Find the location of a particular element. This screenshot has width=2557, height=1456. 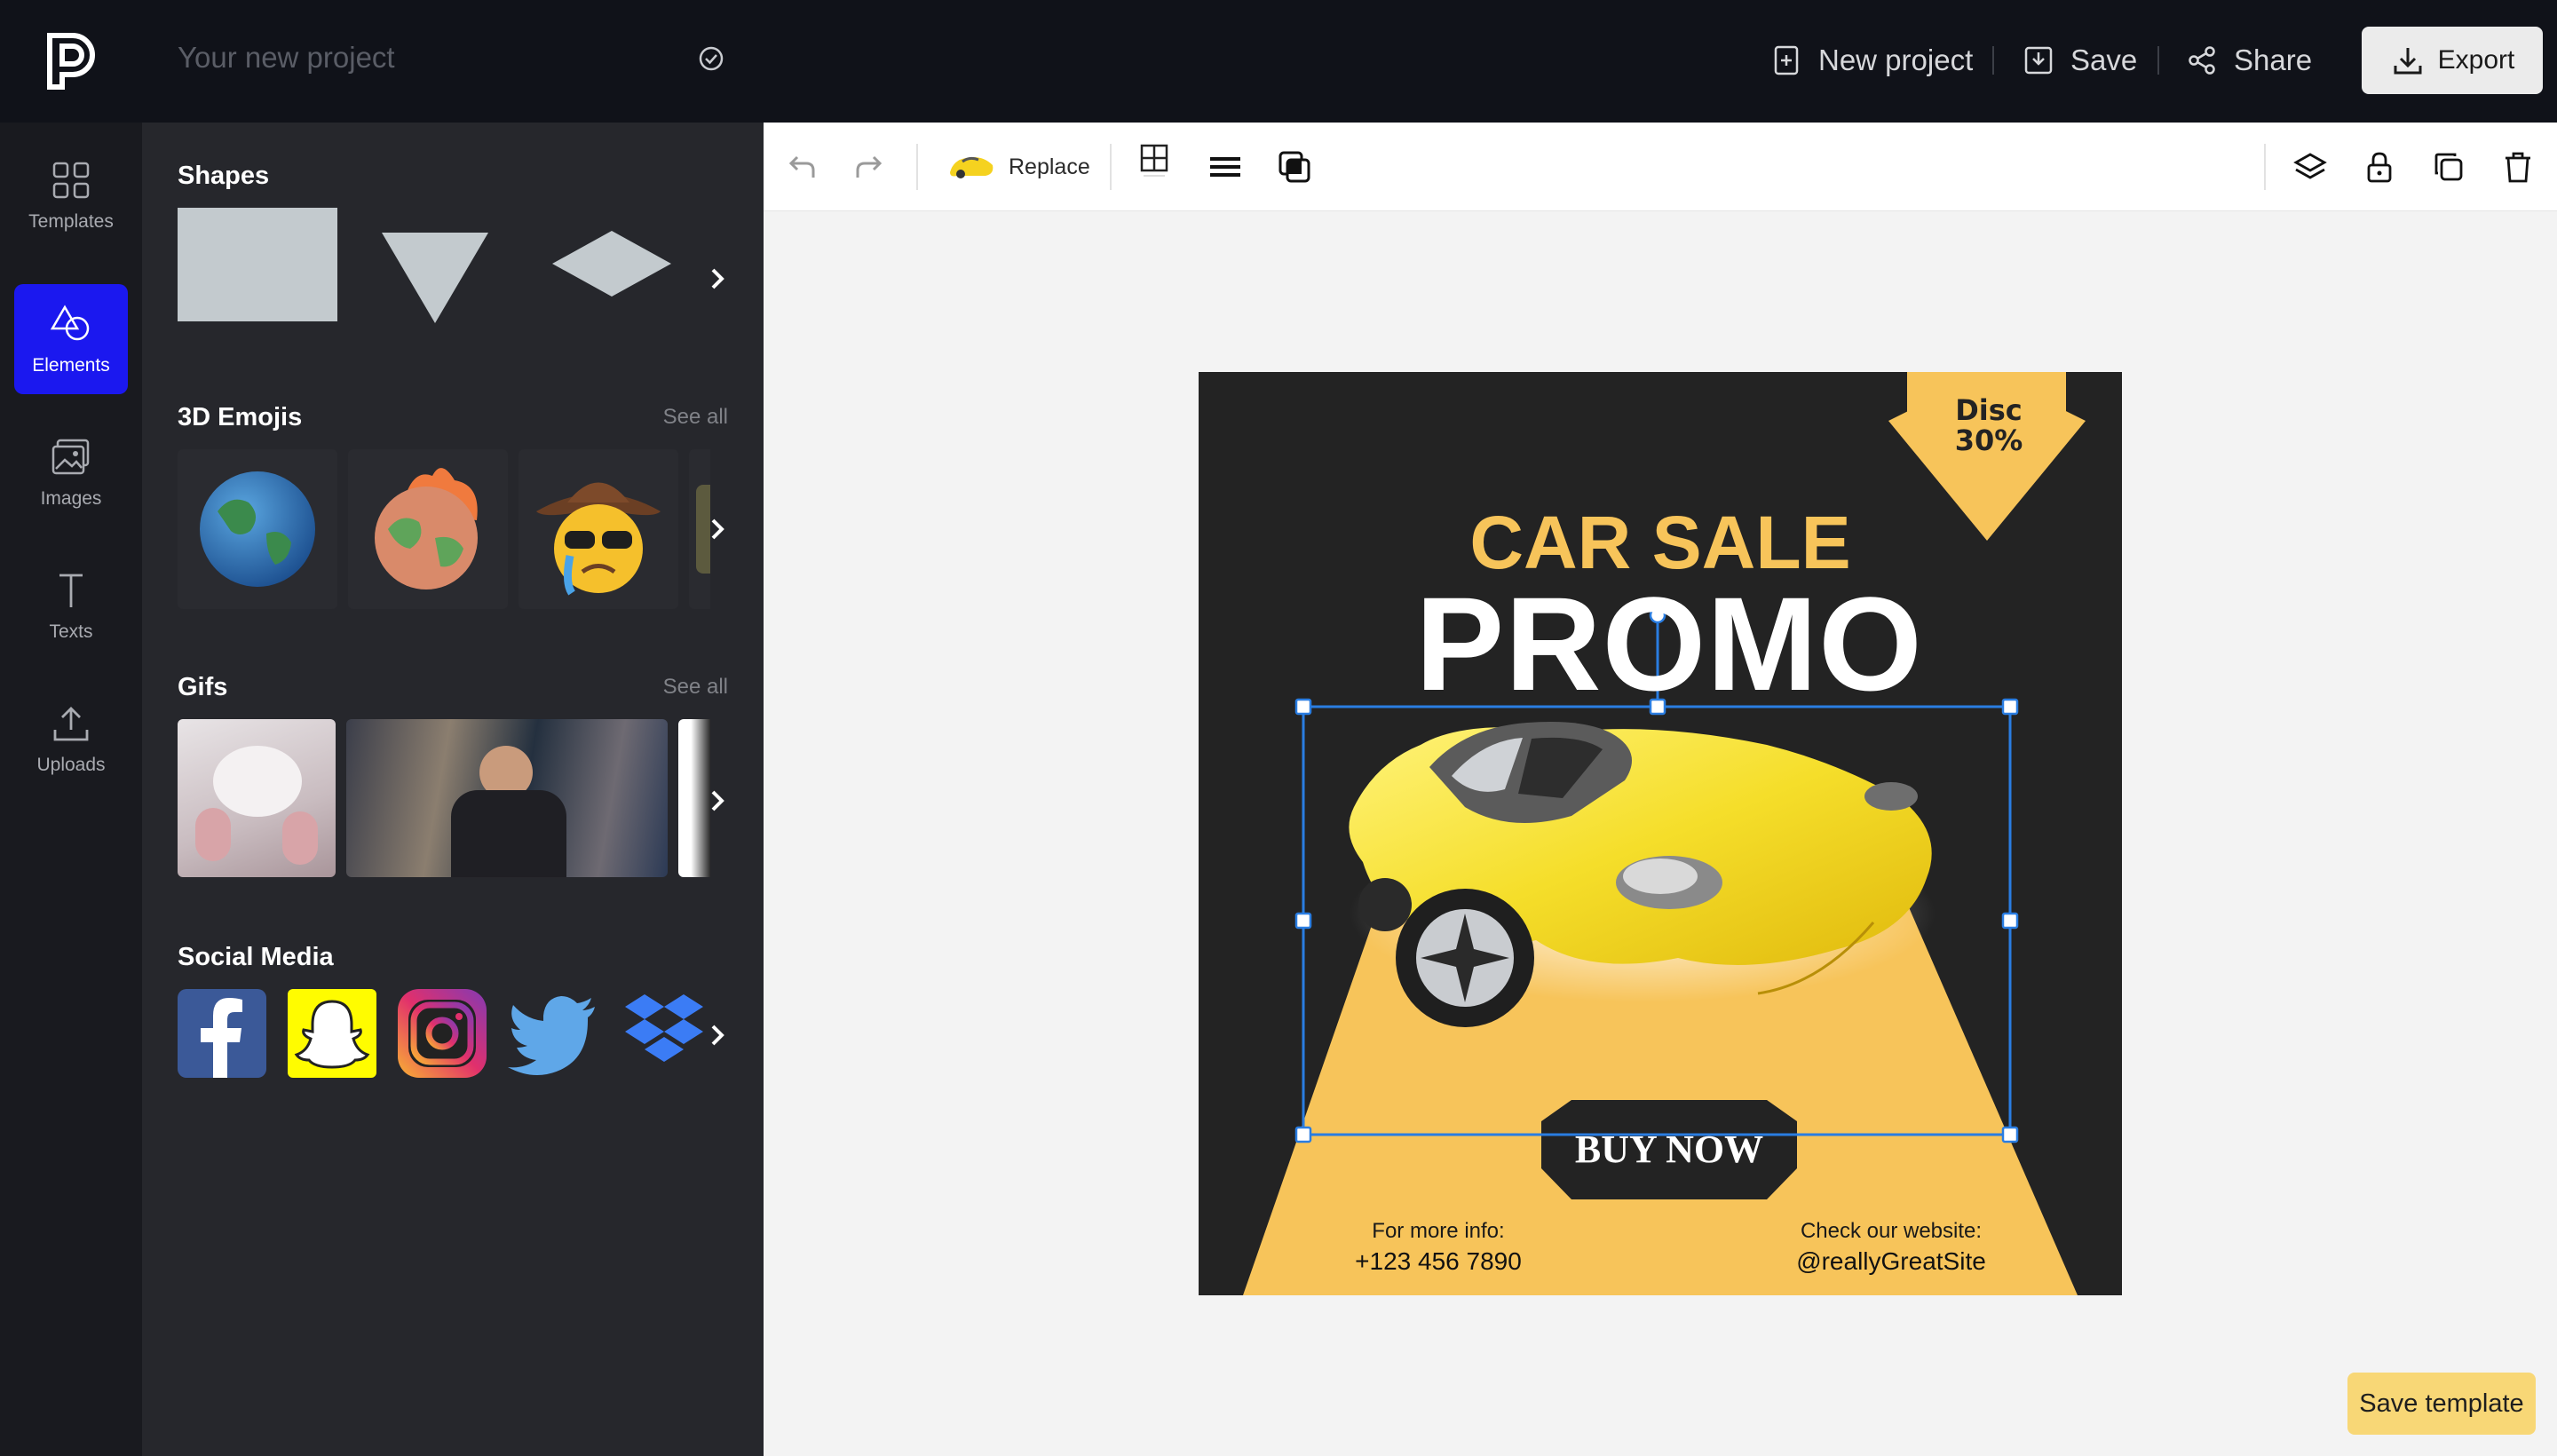

share-button: Share is located at coordinates (2249, 60).